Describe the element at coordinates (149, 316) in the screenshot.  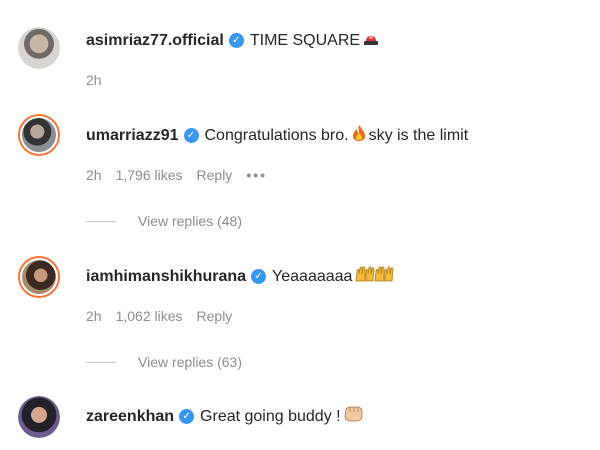
I see `likes-count: 1,062 likes` at that location.